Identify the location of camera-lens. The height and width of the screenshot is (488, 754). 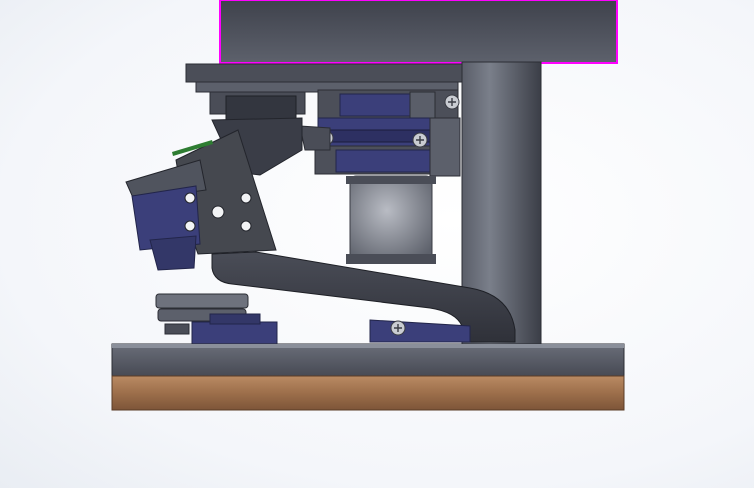
(391, 219).